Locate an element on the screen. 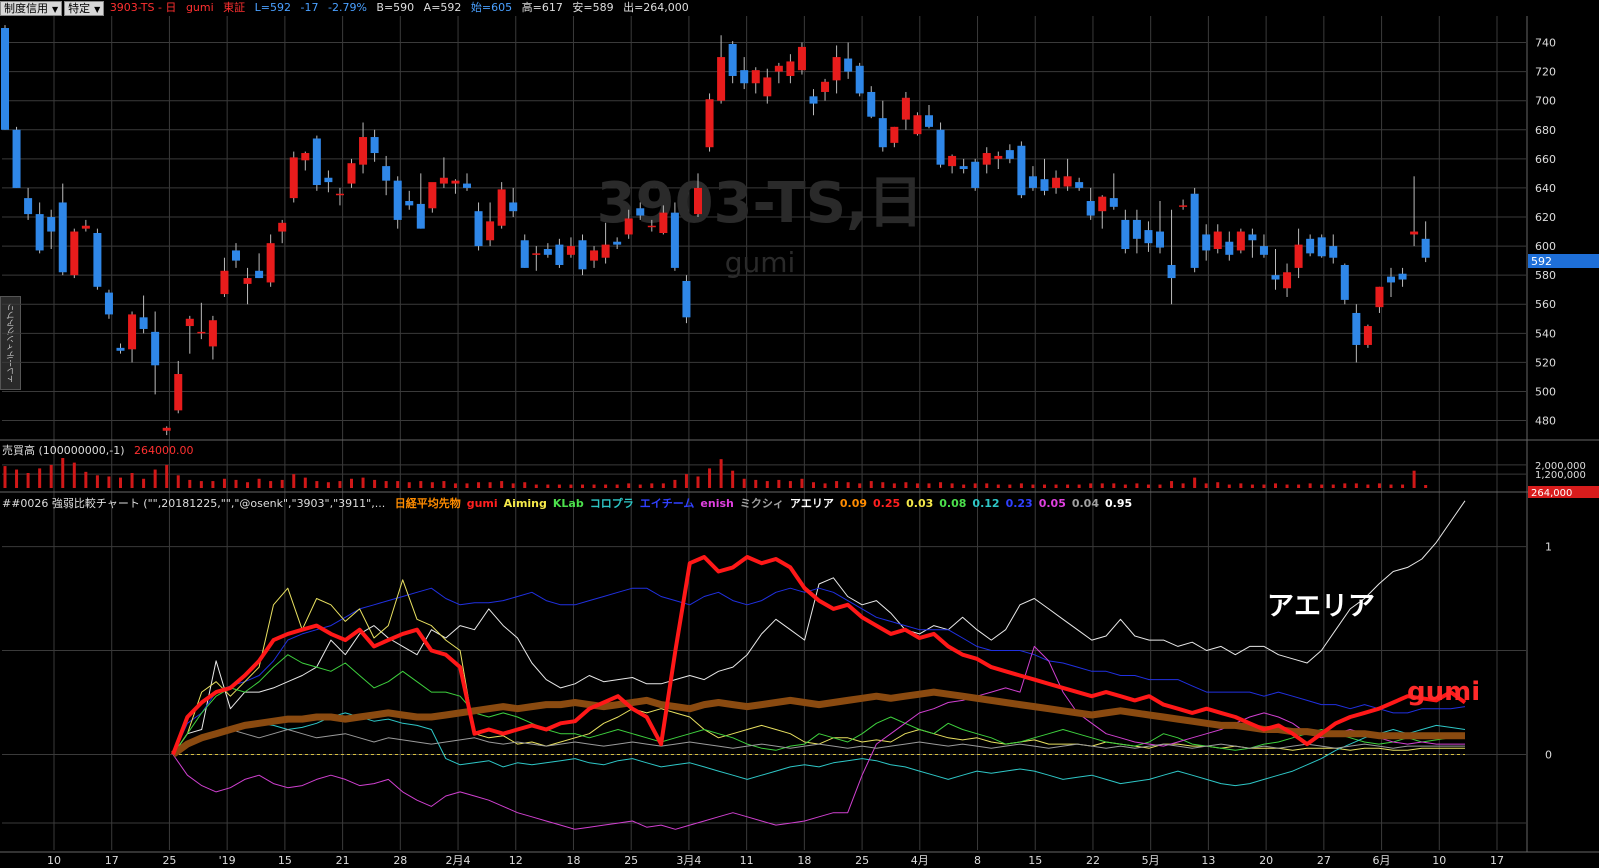 The image size is (1599, 868). compare-tick-label: 1 is located at coordinates (1548, 547).